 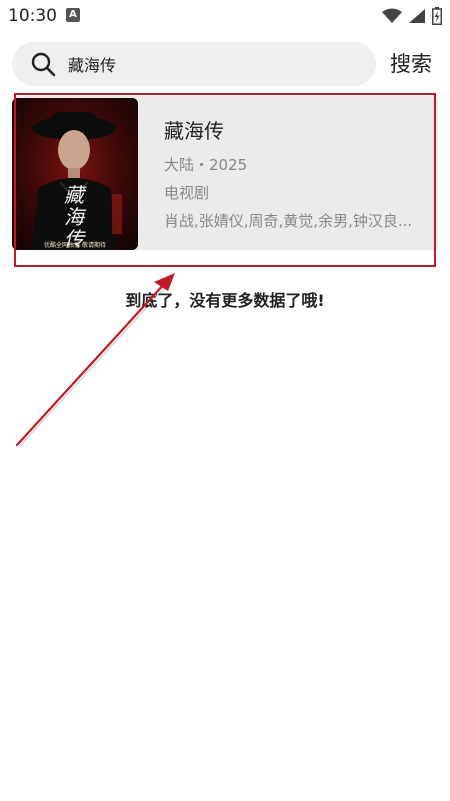 What do you see at coordinates (75, 245) in the screenshot?
I see `poster-tagline: 优酷全网独播 敬请期待` at bounding box center [75, 245].